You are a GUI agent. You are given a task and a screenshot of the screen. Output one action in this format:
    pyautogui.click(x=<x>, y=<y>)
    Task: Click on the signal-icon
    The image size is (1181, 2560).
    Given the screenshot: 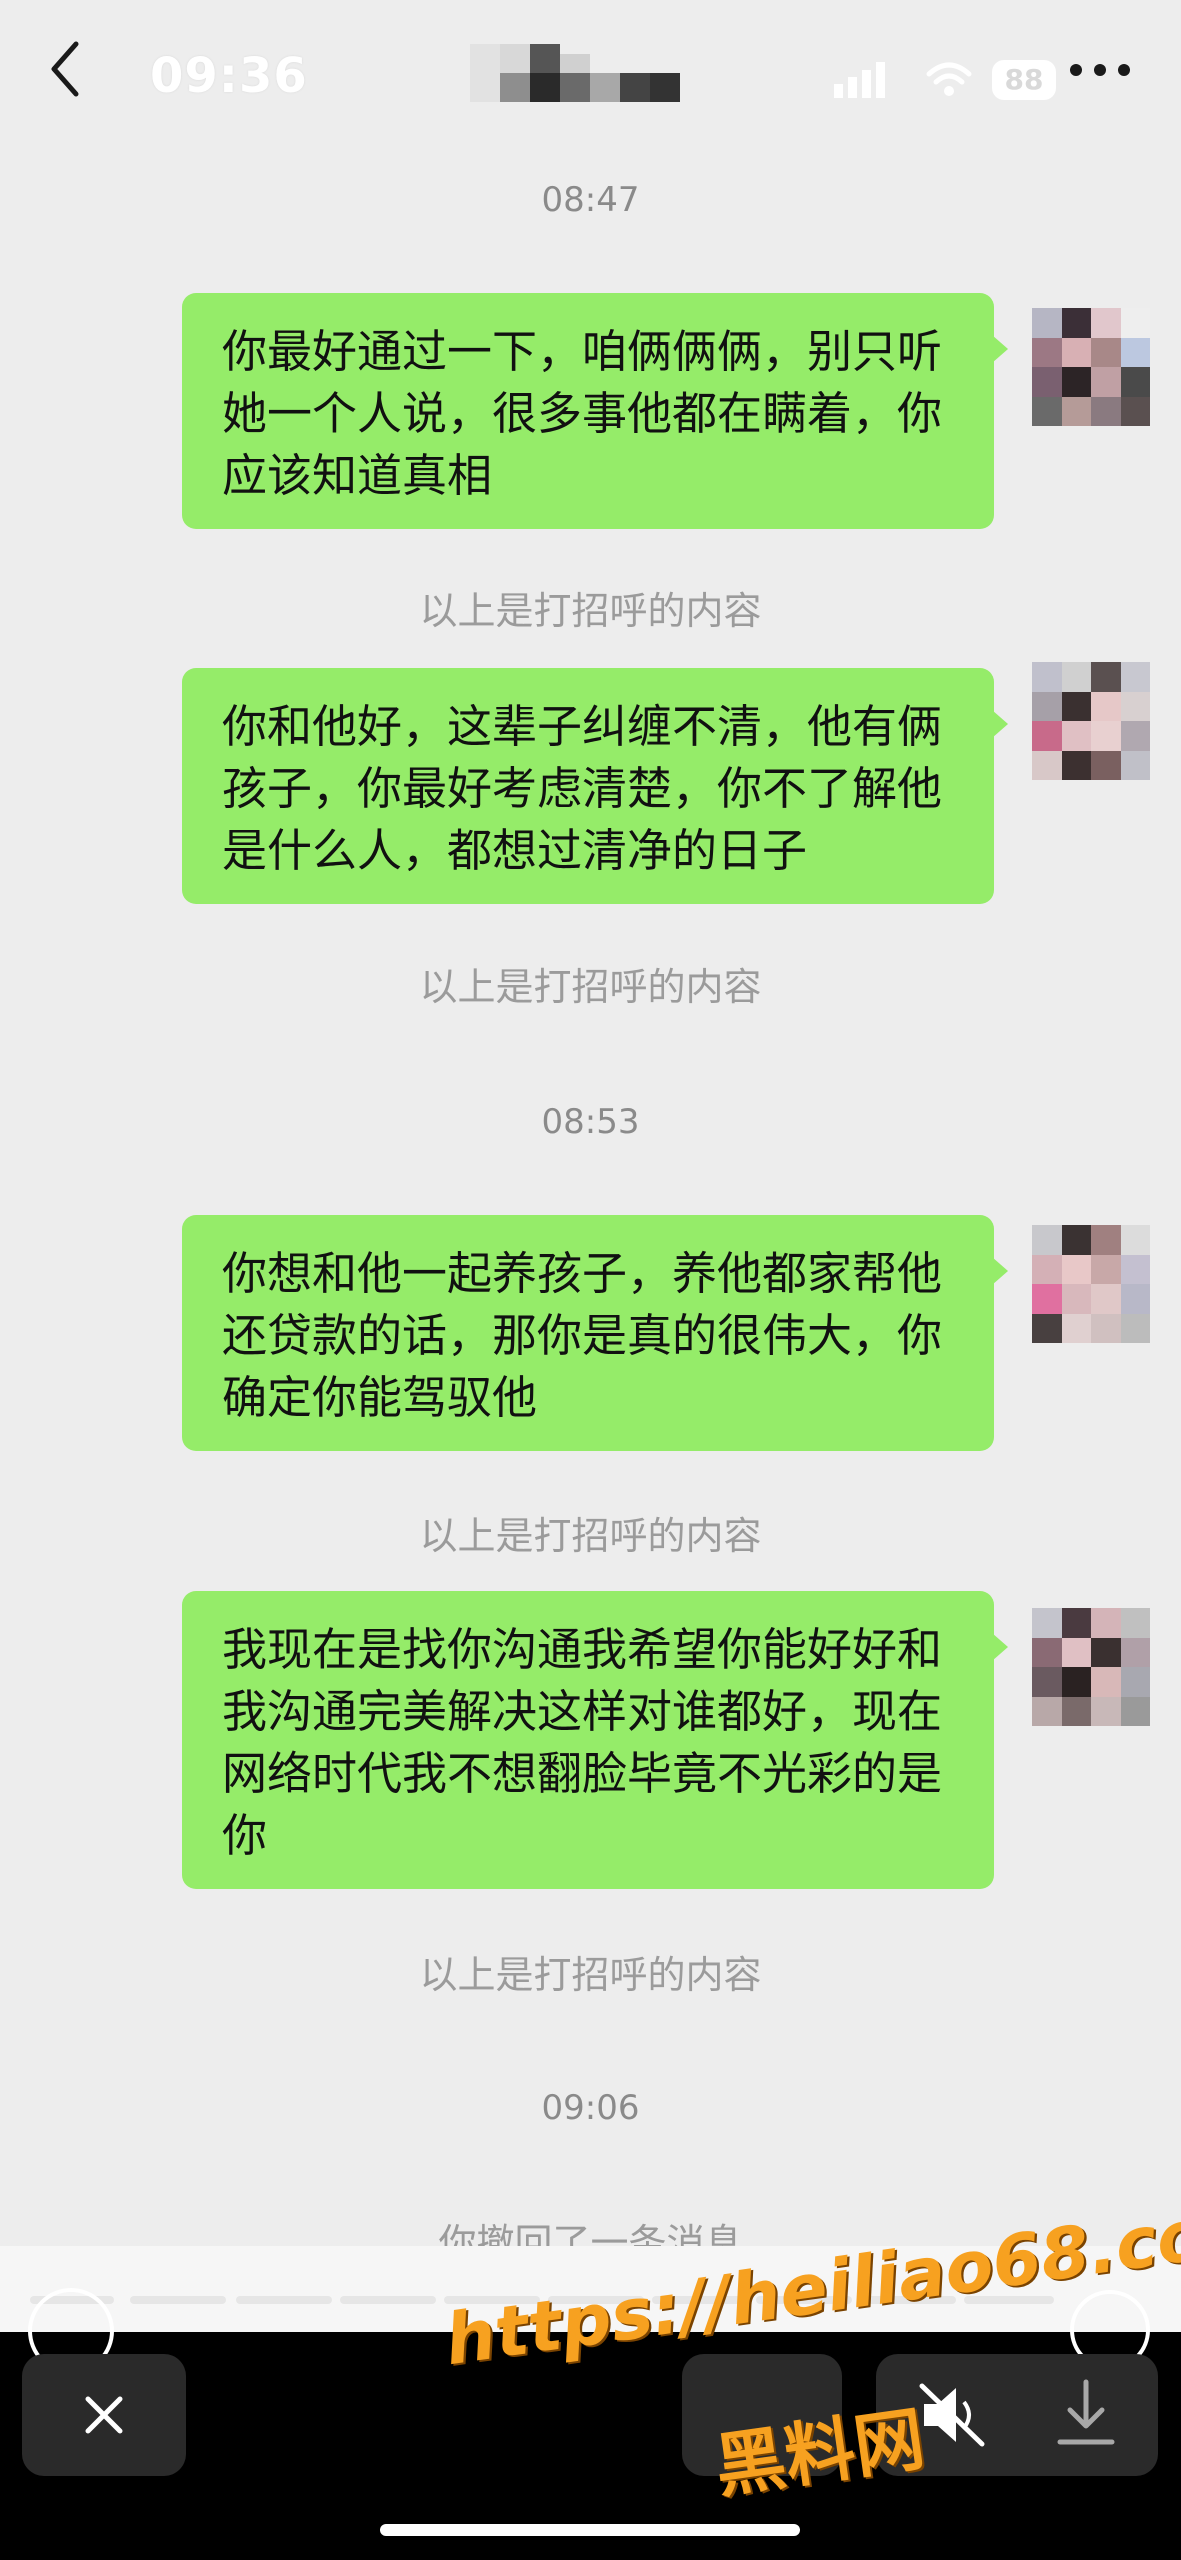 What is the action you would take?
    pyautogui.click(x=859, y=80)
    